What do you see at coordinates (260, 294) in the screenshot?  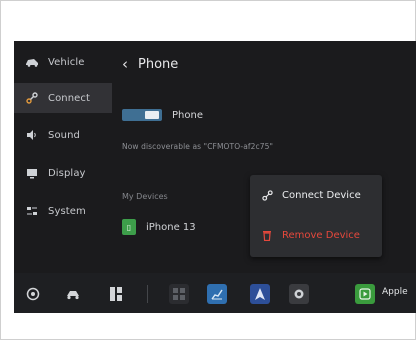 I see `navigation-icon` at bounding box center [260, 294].